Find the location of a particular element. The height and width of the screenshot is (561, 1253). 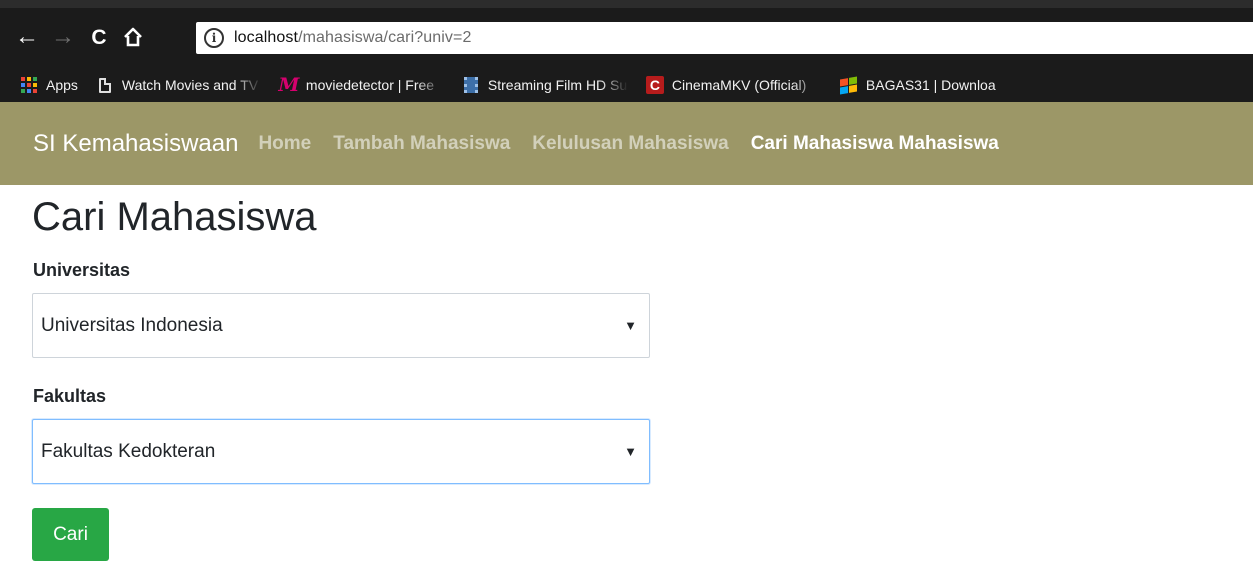

universitas-selected-value: Universitas Indonesia is located at coordinates (132, 325).